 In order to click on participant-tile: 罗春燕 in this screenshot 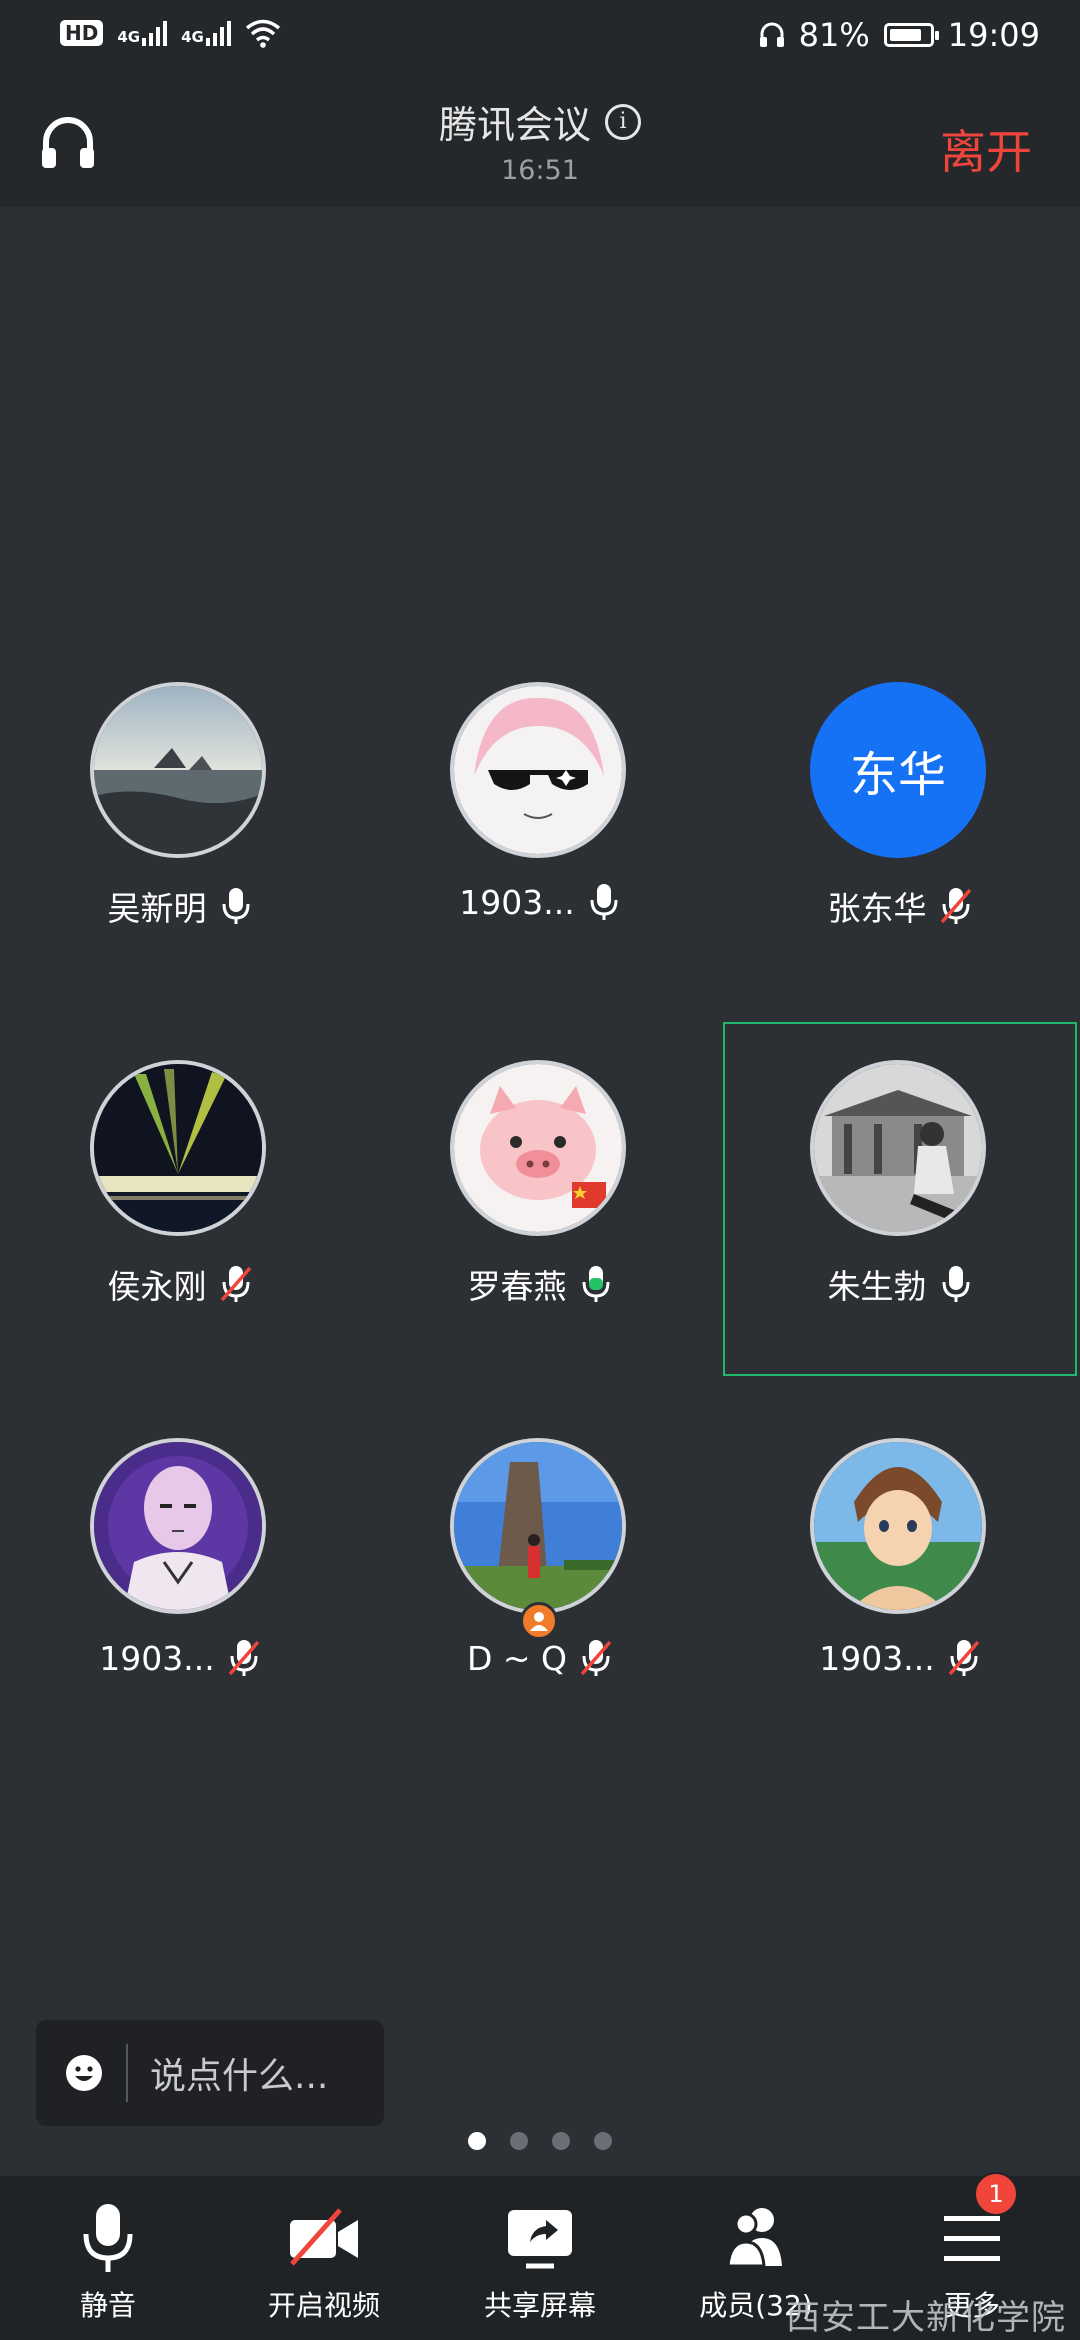, I will do `click(540, 1228)`.